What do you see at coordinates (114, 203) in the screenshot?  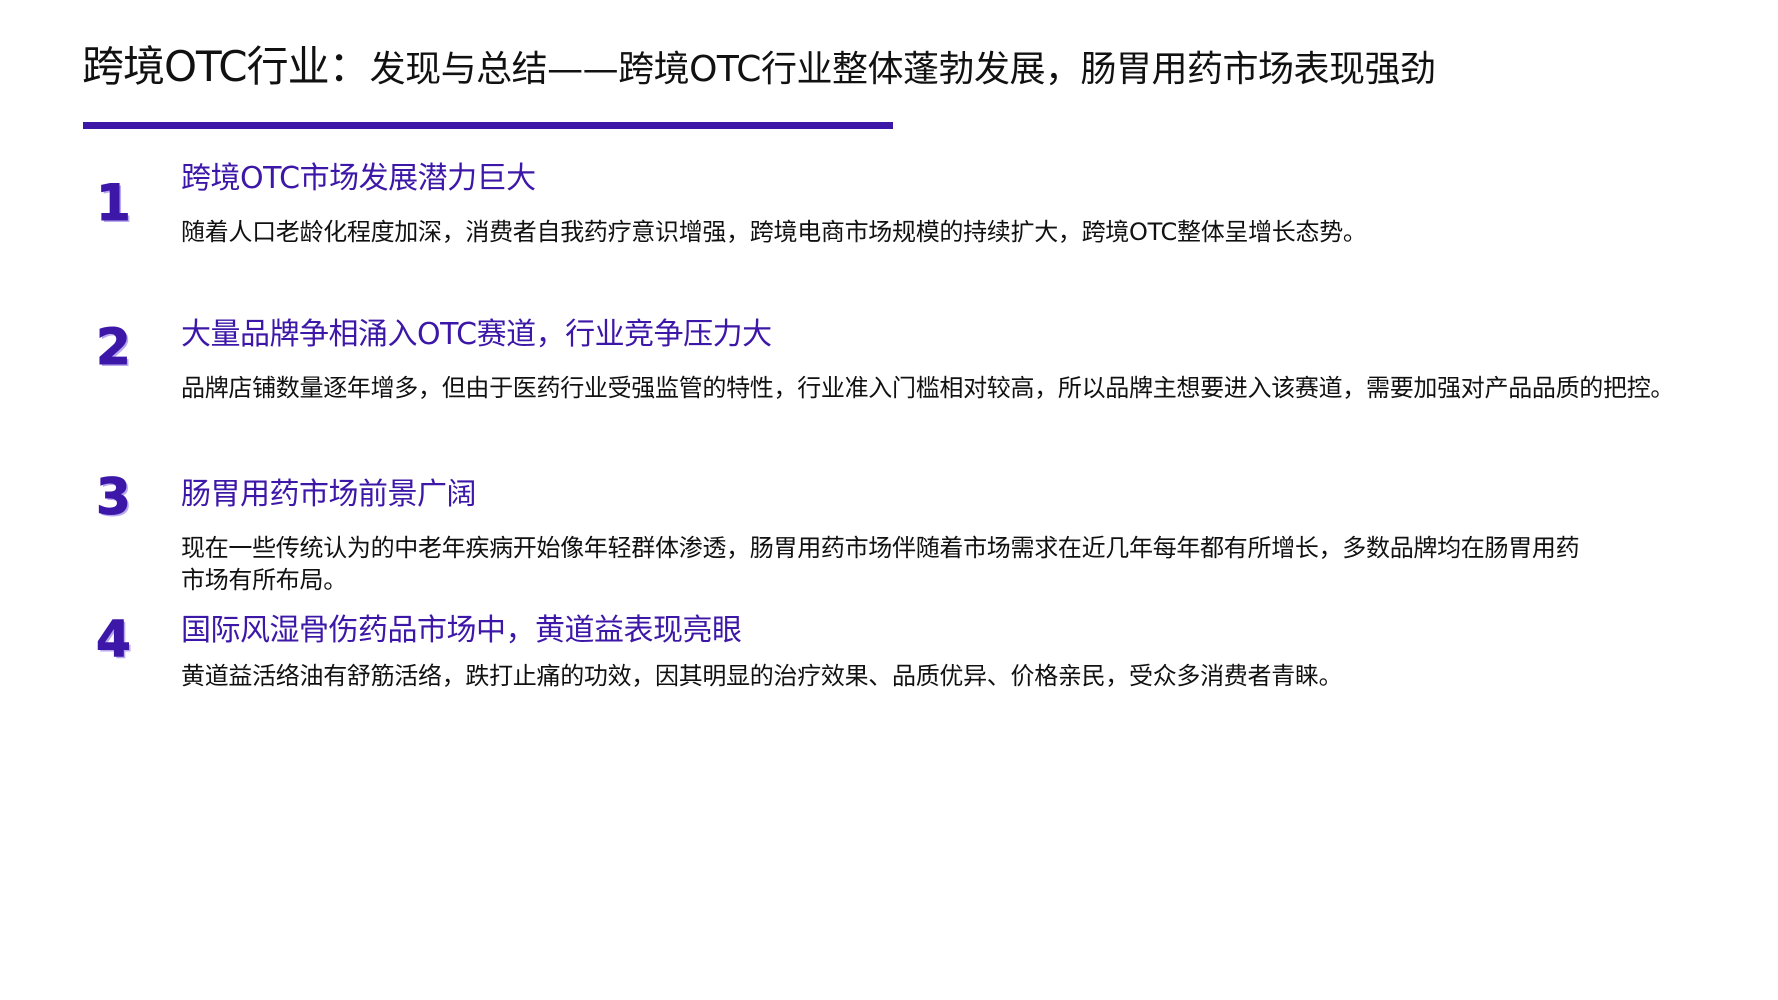 I see `item-number: 1` at bounding box center [114, 203].